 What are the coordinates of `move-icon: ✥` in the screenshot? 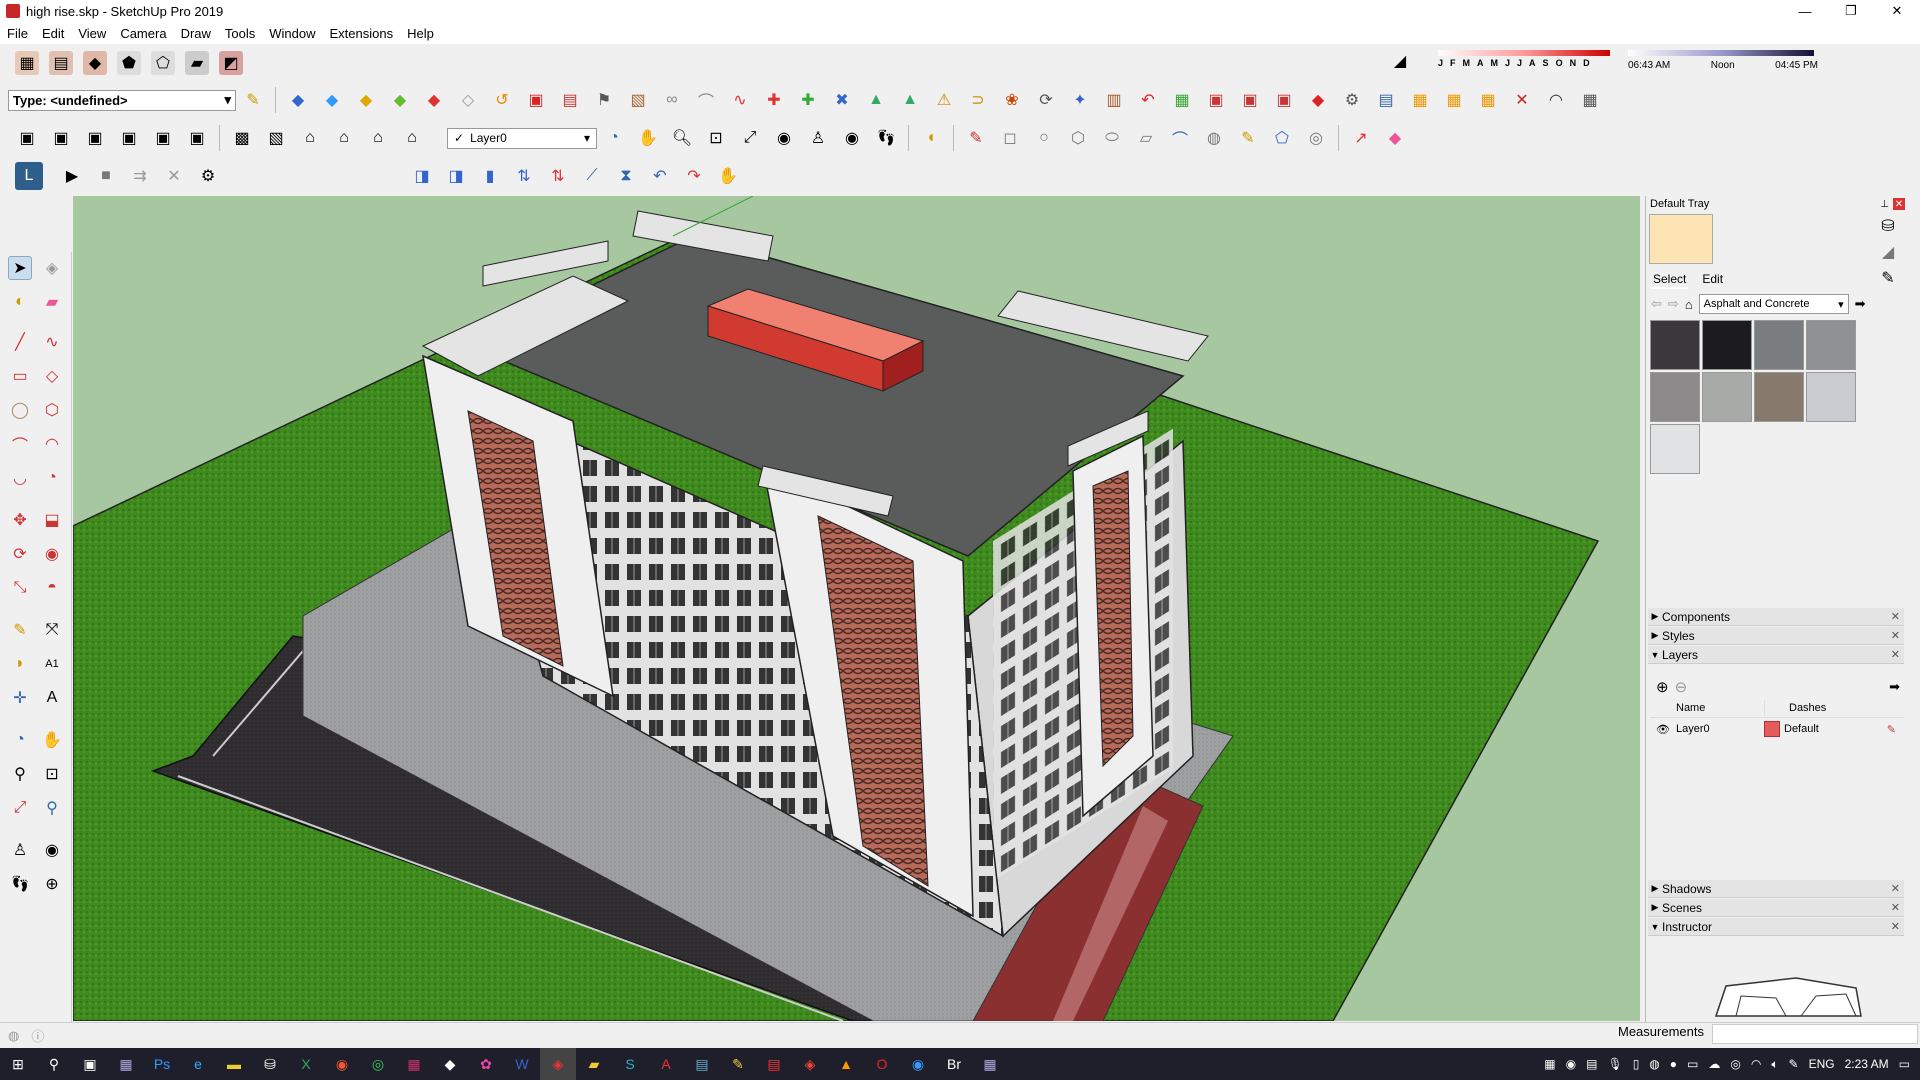 It's located at (20, 520).